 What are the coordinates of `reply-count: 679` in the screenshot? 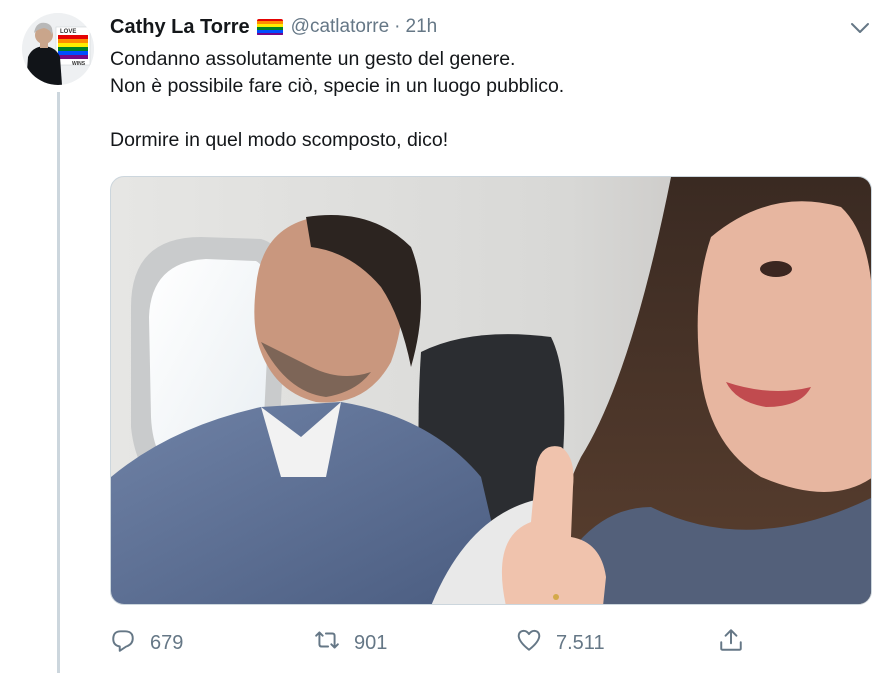 It's located at (167, 642).